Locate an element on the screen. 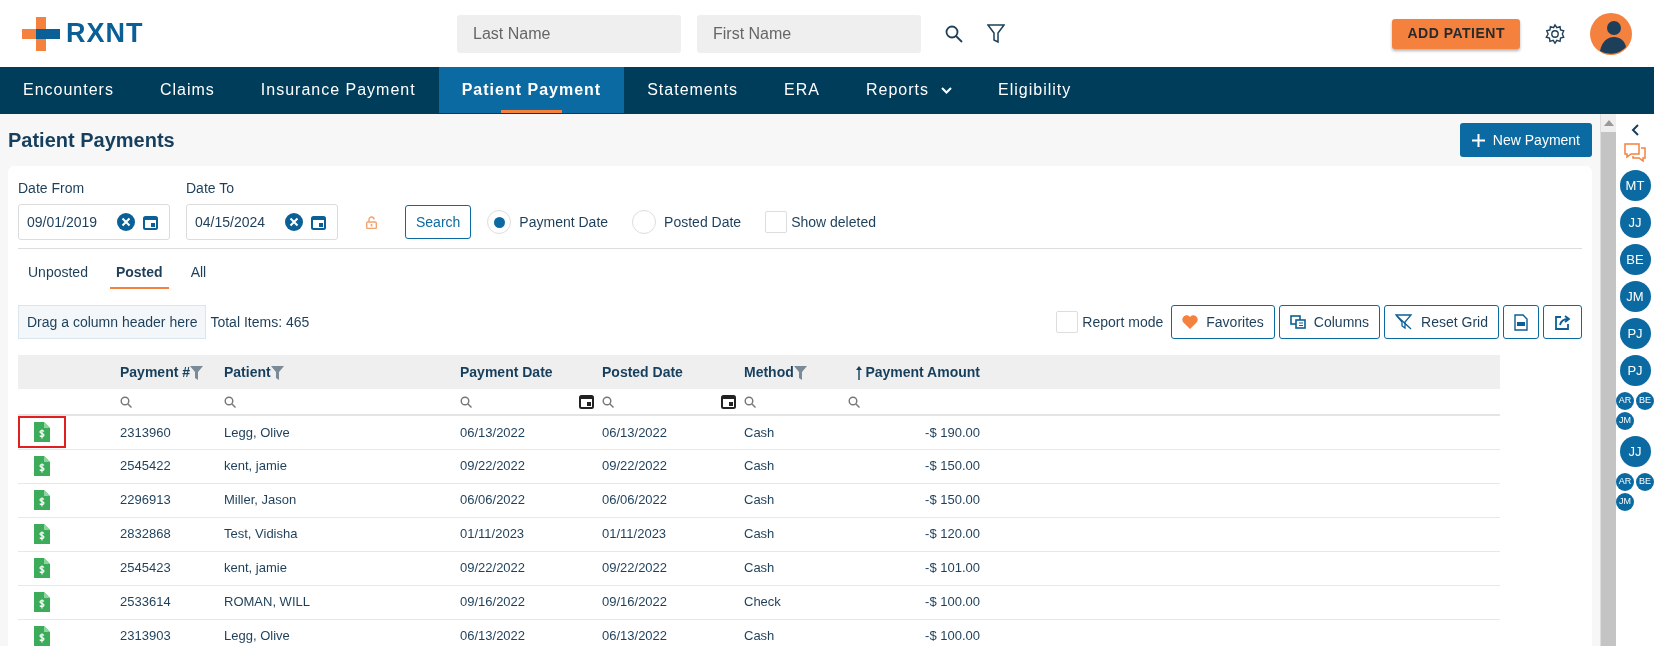  table-cell: -$ 120.00 is located at coordinates (914, 534).